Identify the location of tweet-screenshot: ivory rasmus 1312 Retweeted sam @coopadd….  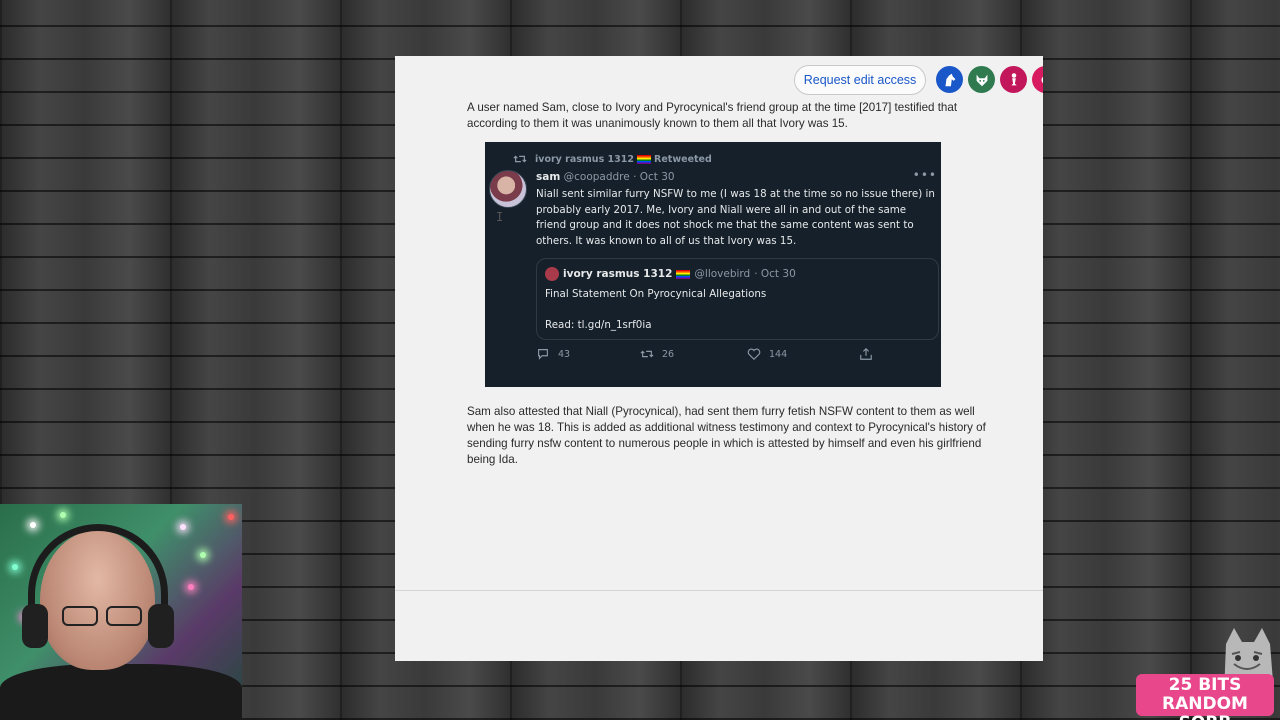
(713, 264).